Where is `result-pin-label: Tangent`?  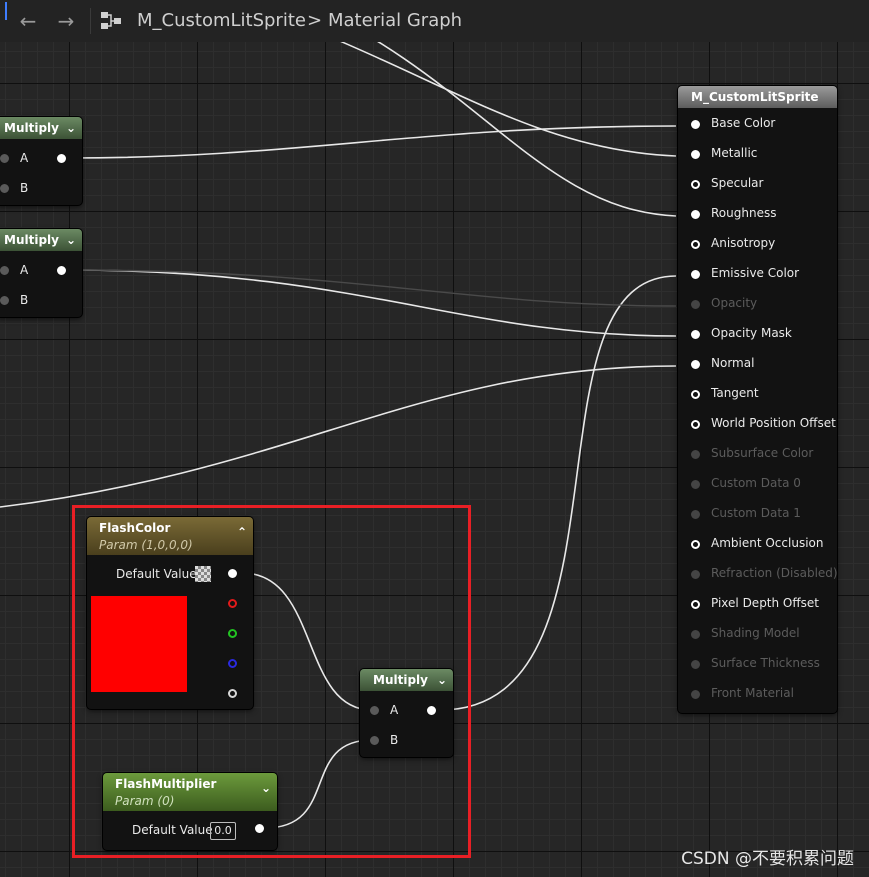 result-pin-label: Tangent is located at coordinates (735, 393).